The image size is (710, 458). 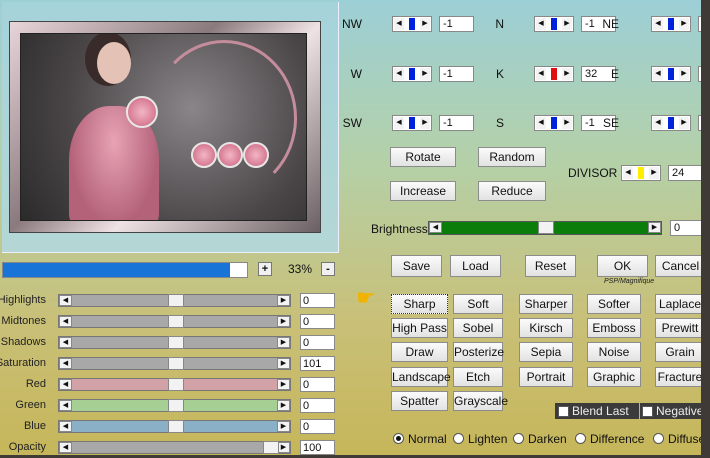 I want to click on matrix-slider-n: ◀ ▶, so click(x=554, y=24).